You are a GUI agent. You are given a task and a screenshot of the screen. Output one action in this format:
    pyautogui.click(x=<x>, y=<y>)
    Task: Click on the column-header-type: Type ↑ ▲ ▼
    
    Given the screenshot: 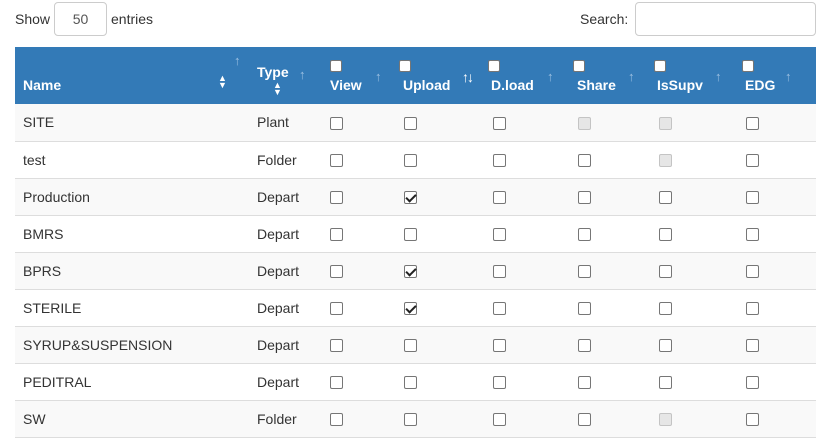 What is the action you would take?
    pyautogui.click(x=284, y=75)
    